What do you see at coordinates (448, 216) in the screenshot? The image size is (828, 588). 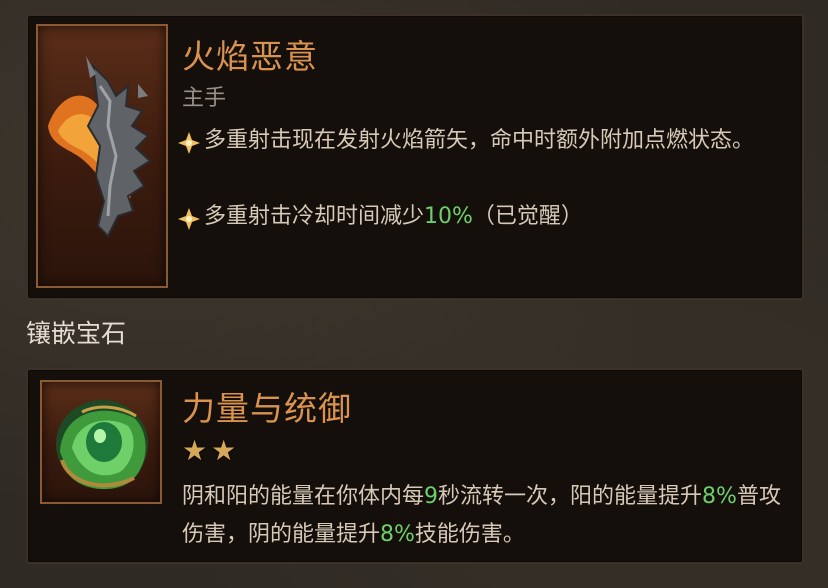 I see `affix-highlight-value: 10%` at bounding box center [448, 216].